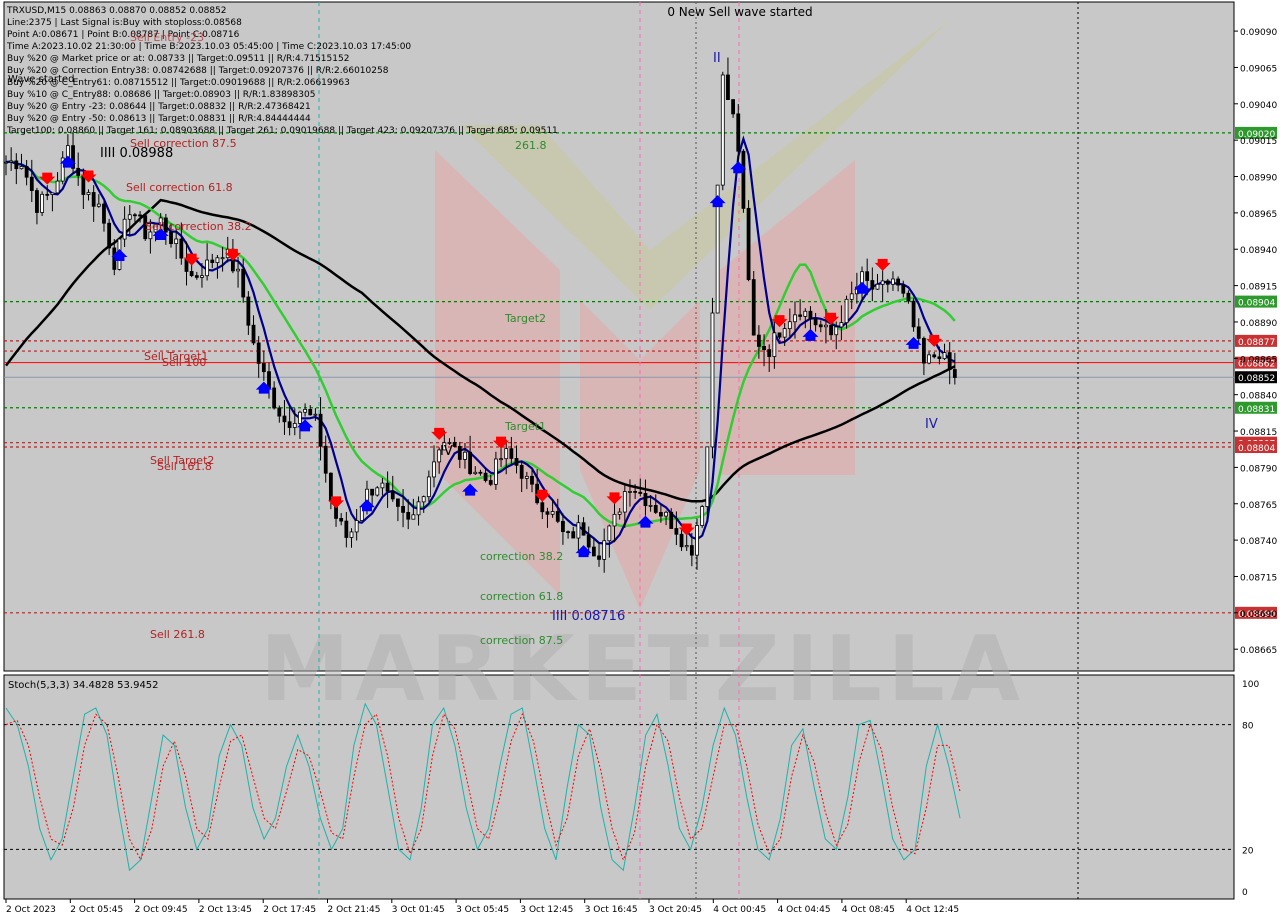  Describe the element at coordinates (198, 226) in the screenshot. I see `chart-annotation: Sell correction 38.2` at that location.